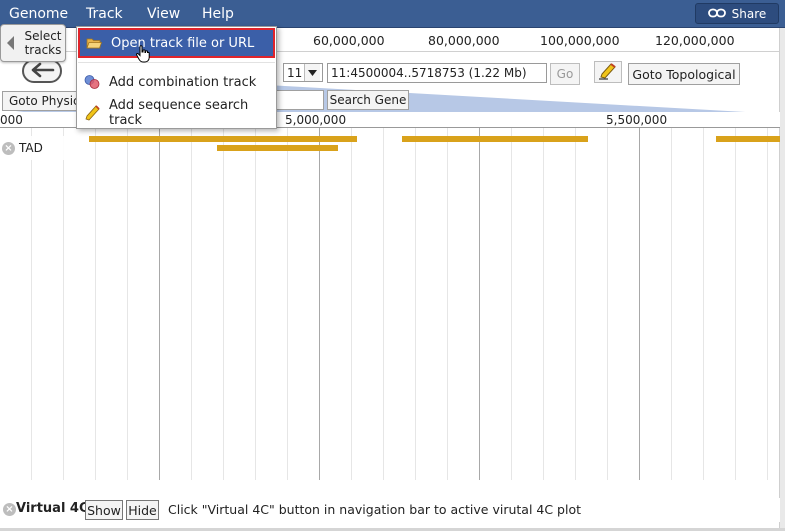  I want to click on go-button: Go, so click(565, 74).